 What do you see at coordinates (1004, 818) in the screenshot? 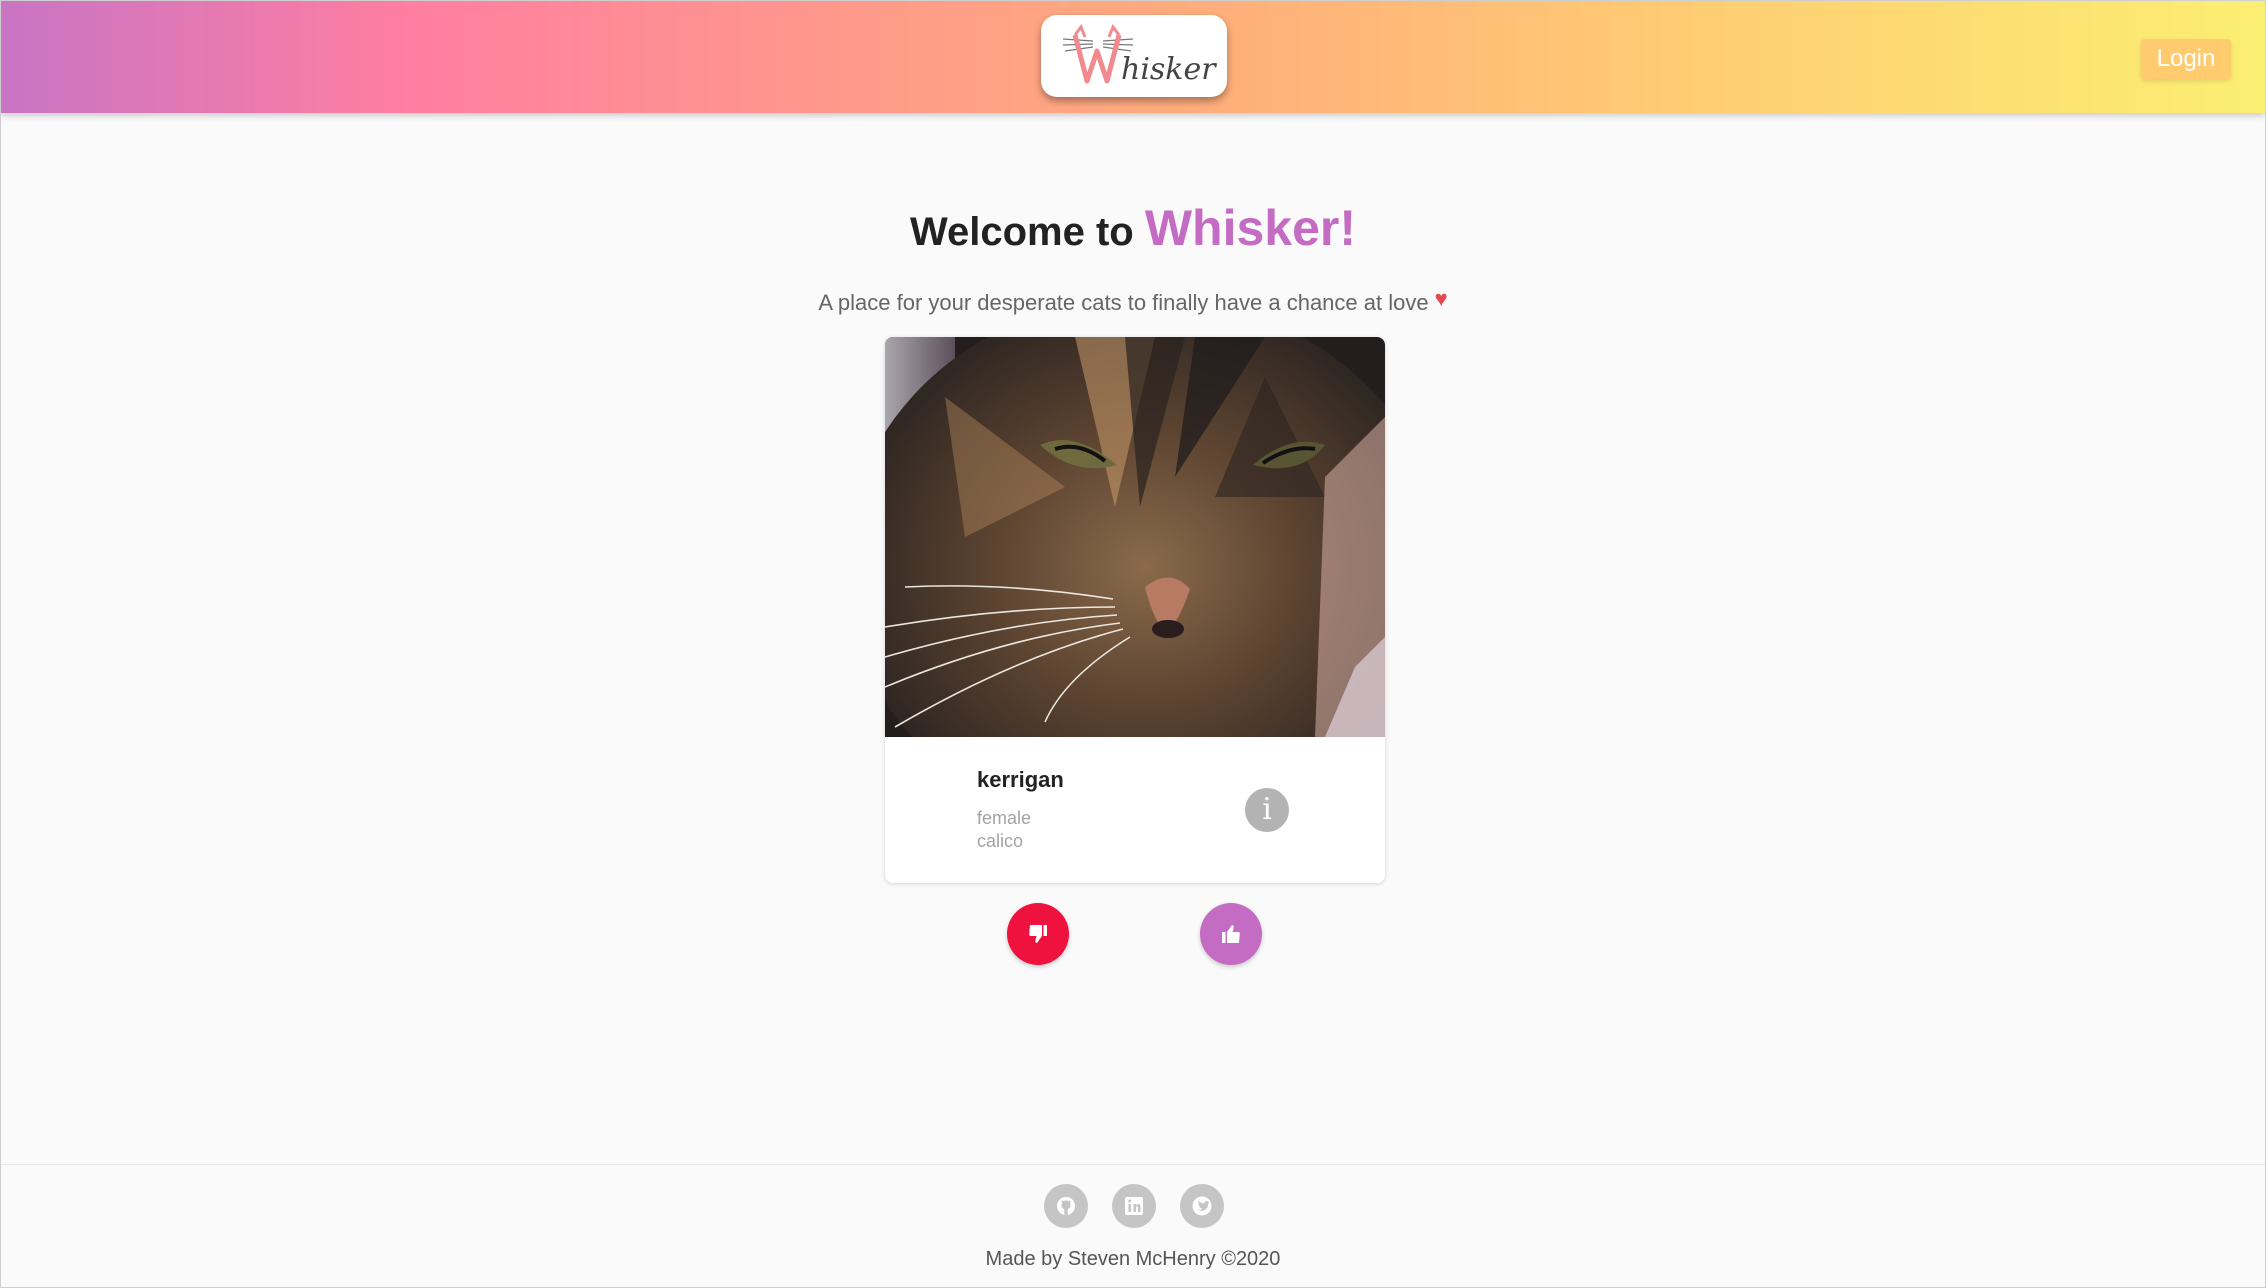
I see `cat-sex: female` at bounding box center [1004, 818].